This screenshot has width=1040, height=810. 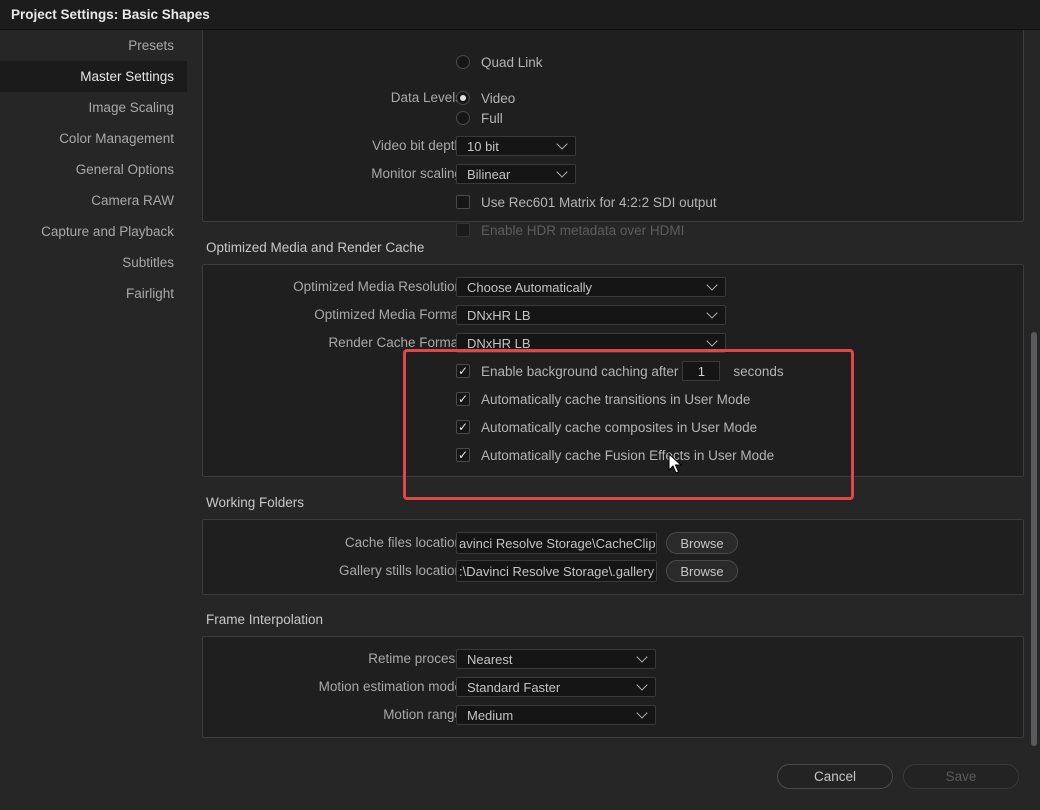 I want to click on data-levels-full-label: Full, so click(x=492, y=118).